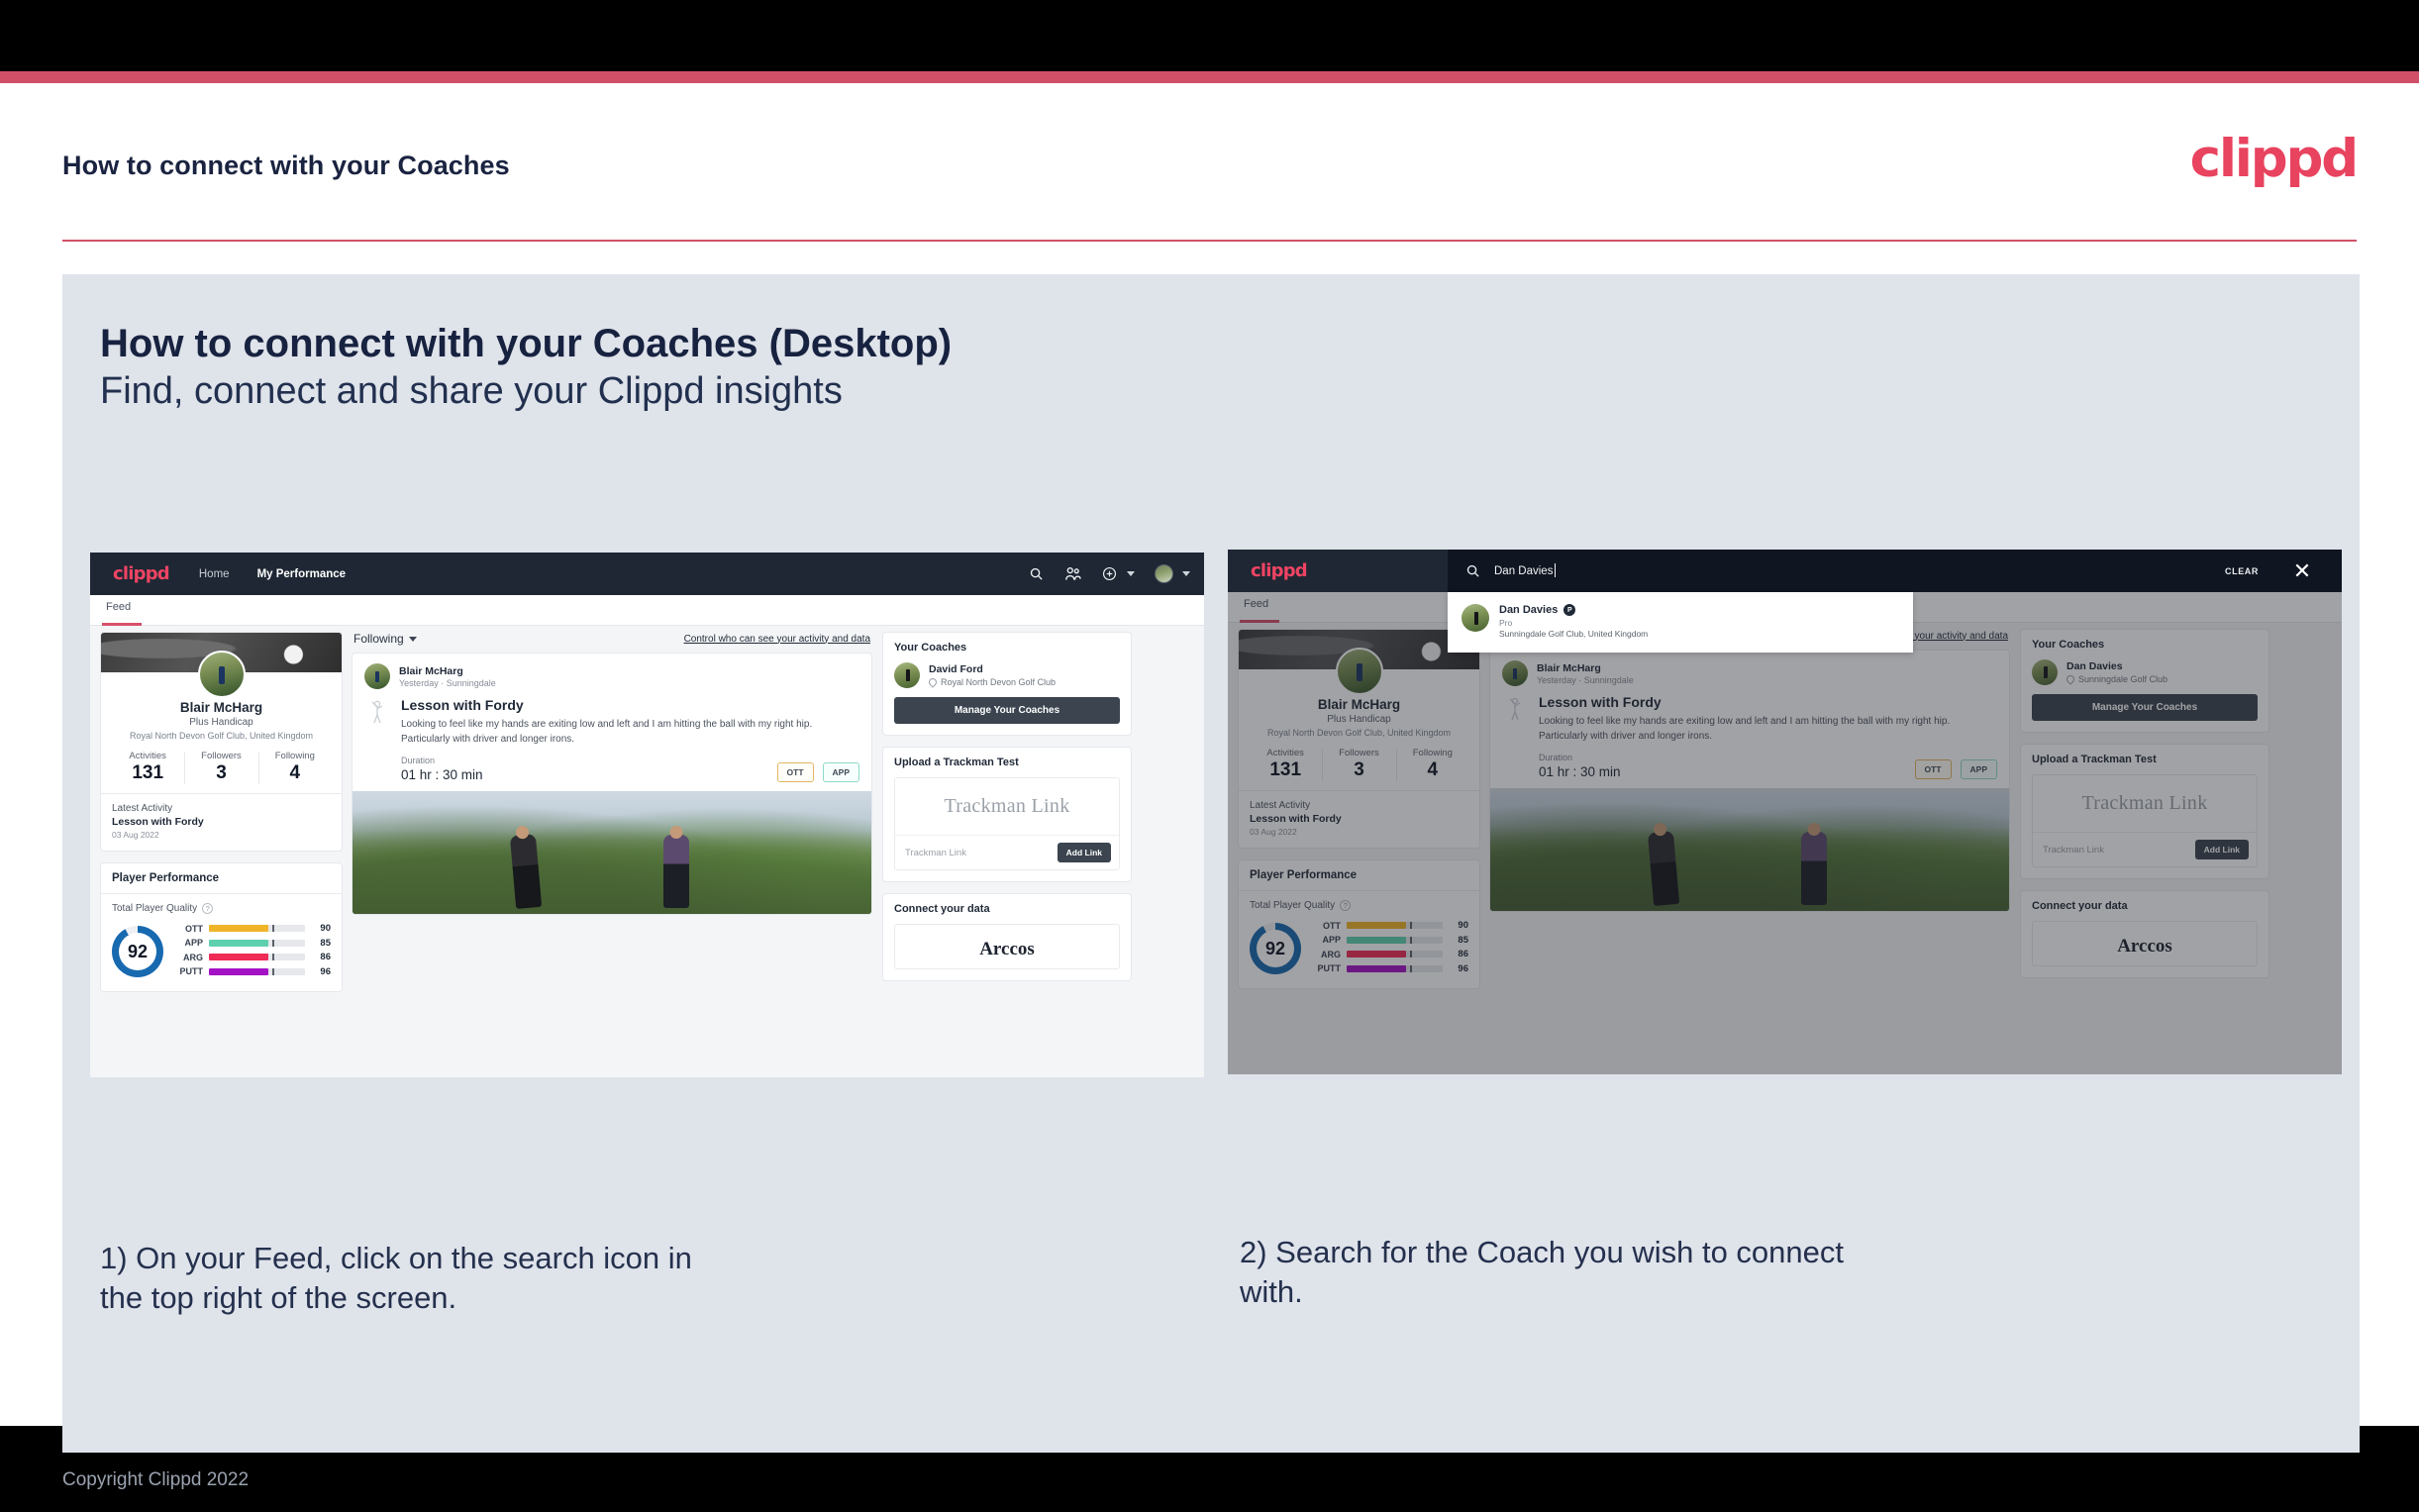 The height and width of the screenshot is (1512, 2419). What do you see at coordinates (378, 715) in the screenshot?
I see `golf-swing-icon` at bounding box center [378, 715].